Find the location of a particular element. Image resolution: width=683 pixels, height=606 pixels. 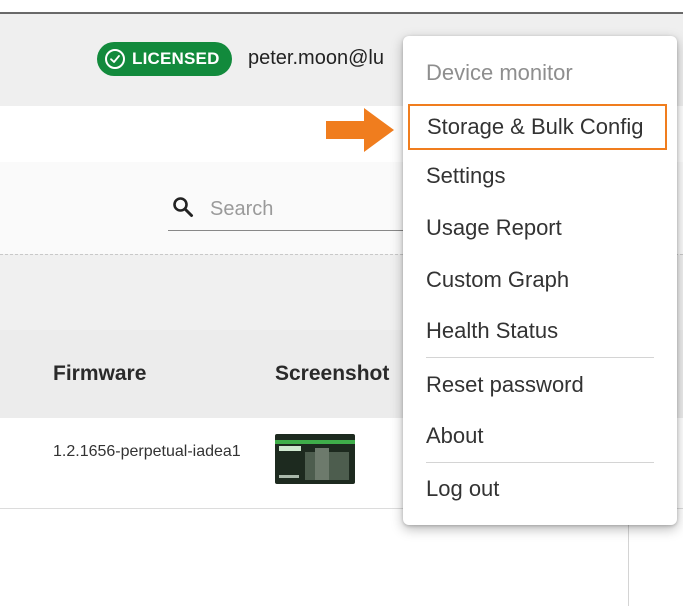

firmware-cell: 1.2.1656-perpetual-iadea1 is located at coordinates (147, 451).